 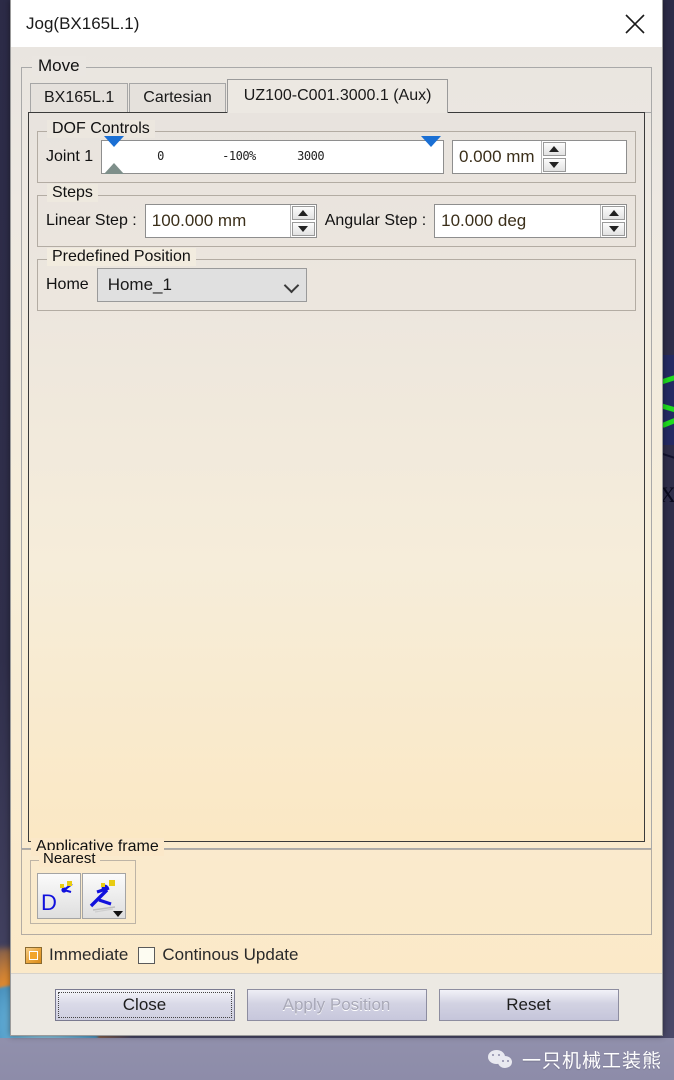 What do you see at coordinates (49, 902) in the screenshot?
I see `svg-text: D` at bounding box center [49, 902].